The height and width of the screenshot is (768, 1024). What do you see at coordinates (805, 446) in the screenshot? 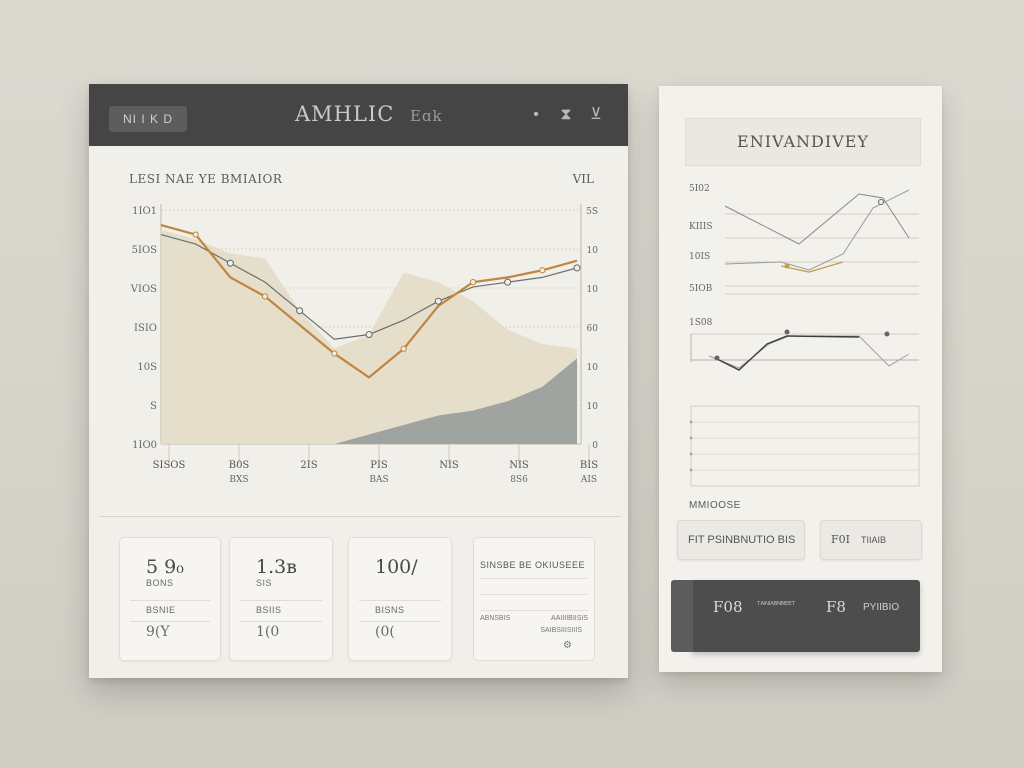
I see `side-empty-grid` at bounding box center [805, 446].